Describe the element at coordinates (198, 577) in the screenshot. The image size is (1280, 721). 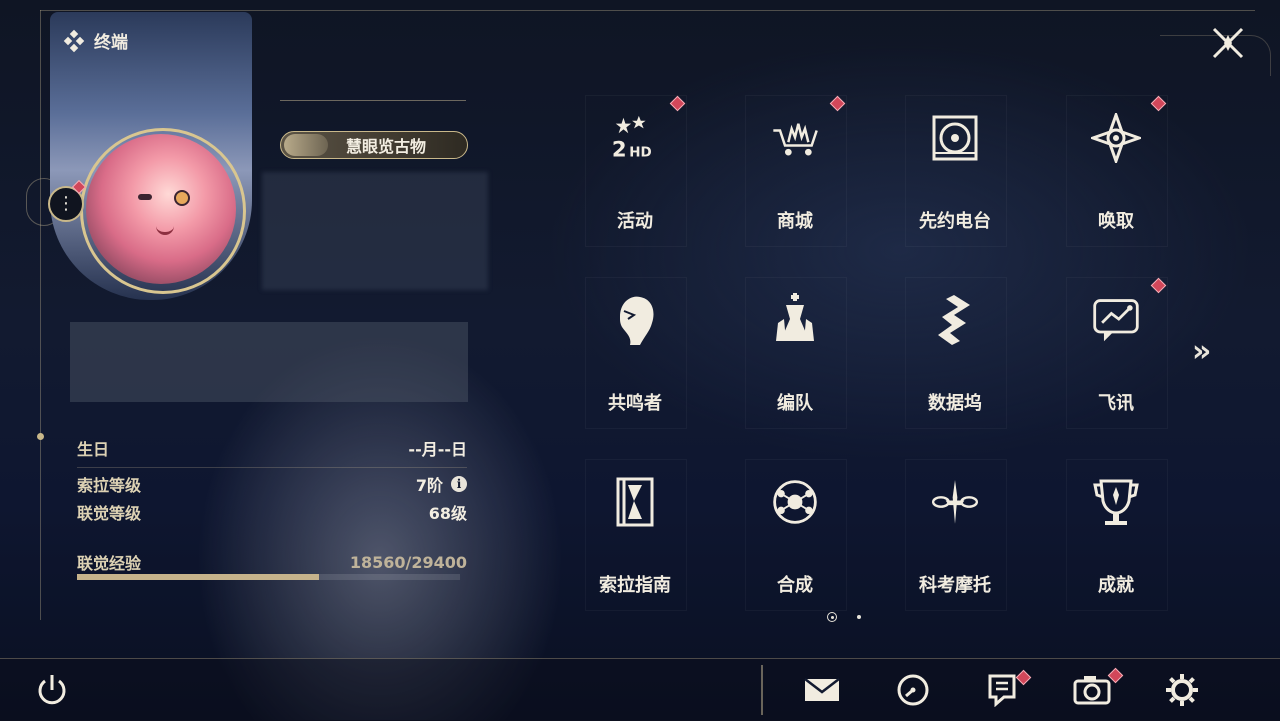
I see `union-exp-progress-fill` at that location.